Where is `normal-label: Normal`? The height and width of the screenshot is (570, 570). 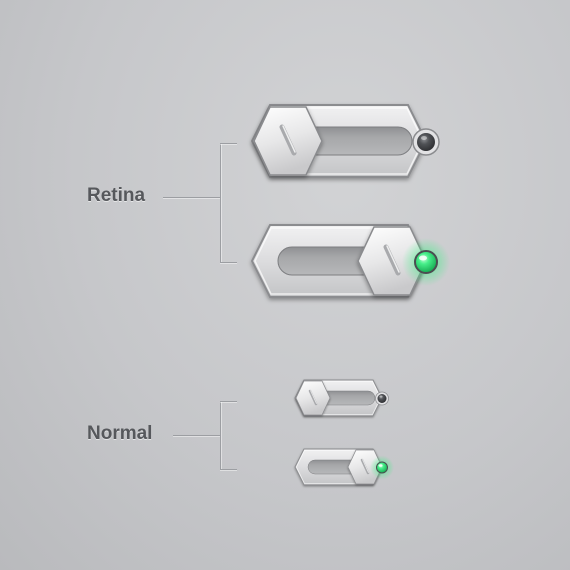
normal-label: Normal is located at coordinates (120, 433).